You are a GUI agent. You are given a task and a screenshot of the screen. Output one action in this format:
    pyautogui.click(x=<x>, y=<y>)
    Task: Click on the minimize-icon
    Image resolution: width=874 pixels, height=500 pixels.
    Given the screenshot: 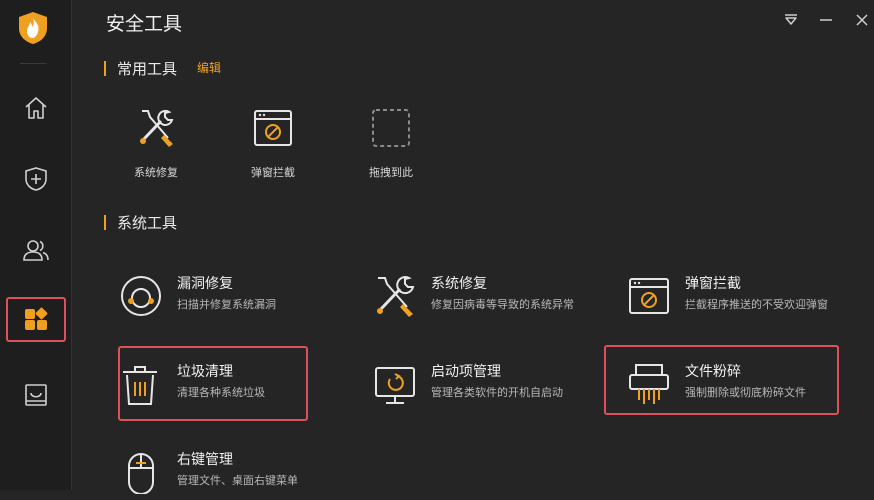 What is the action you would take?
    pyautogui.click(x=826, y=20)
    